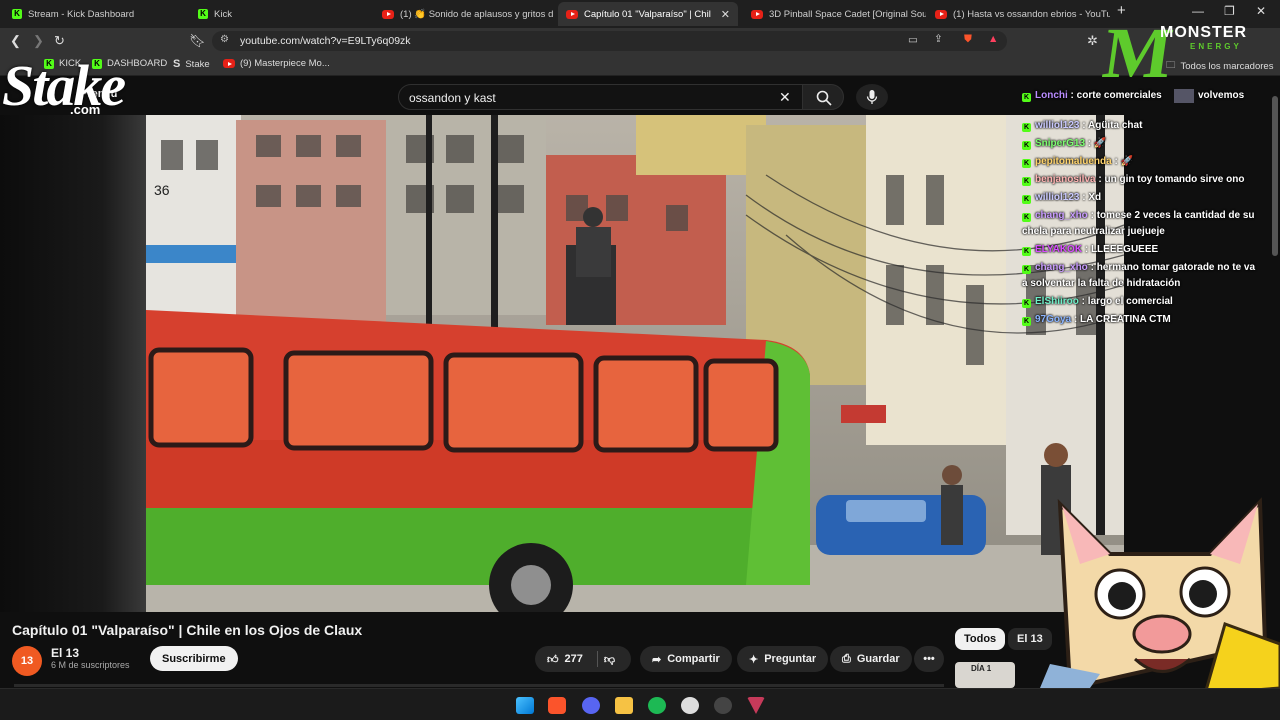 The image size is (1280, 720). What do you see at coordinates (1174, 179) in the screenshot?
I see `chat-text: un gin toy tomando sirve ono` at bounding box center [1174, 179].